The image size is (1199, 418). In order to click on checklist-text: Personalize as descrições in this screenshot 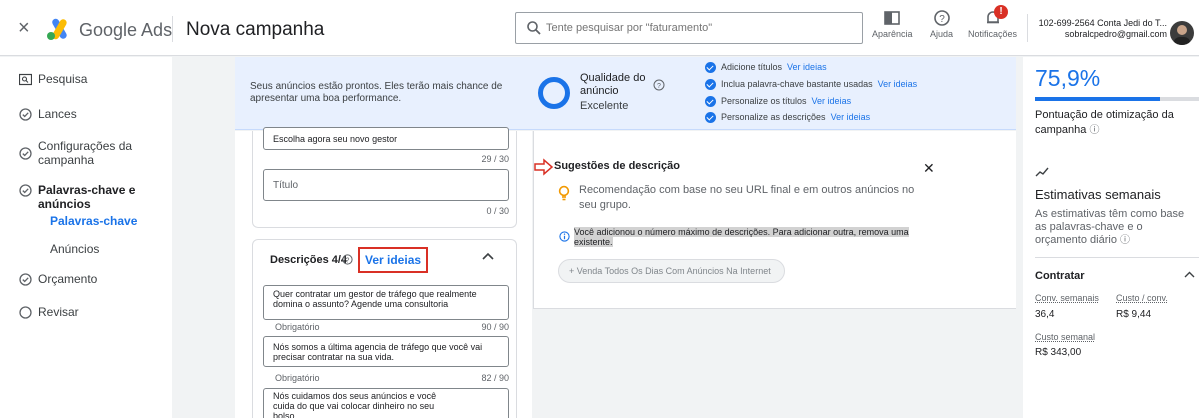, I will do `click(773, 117)`.